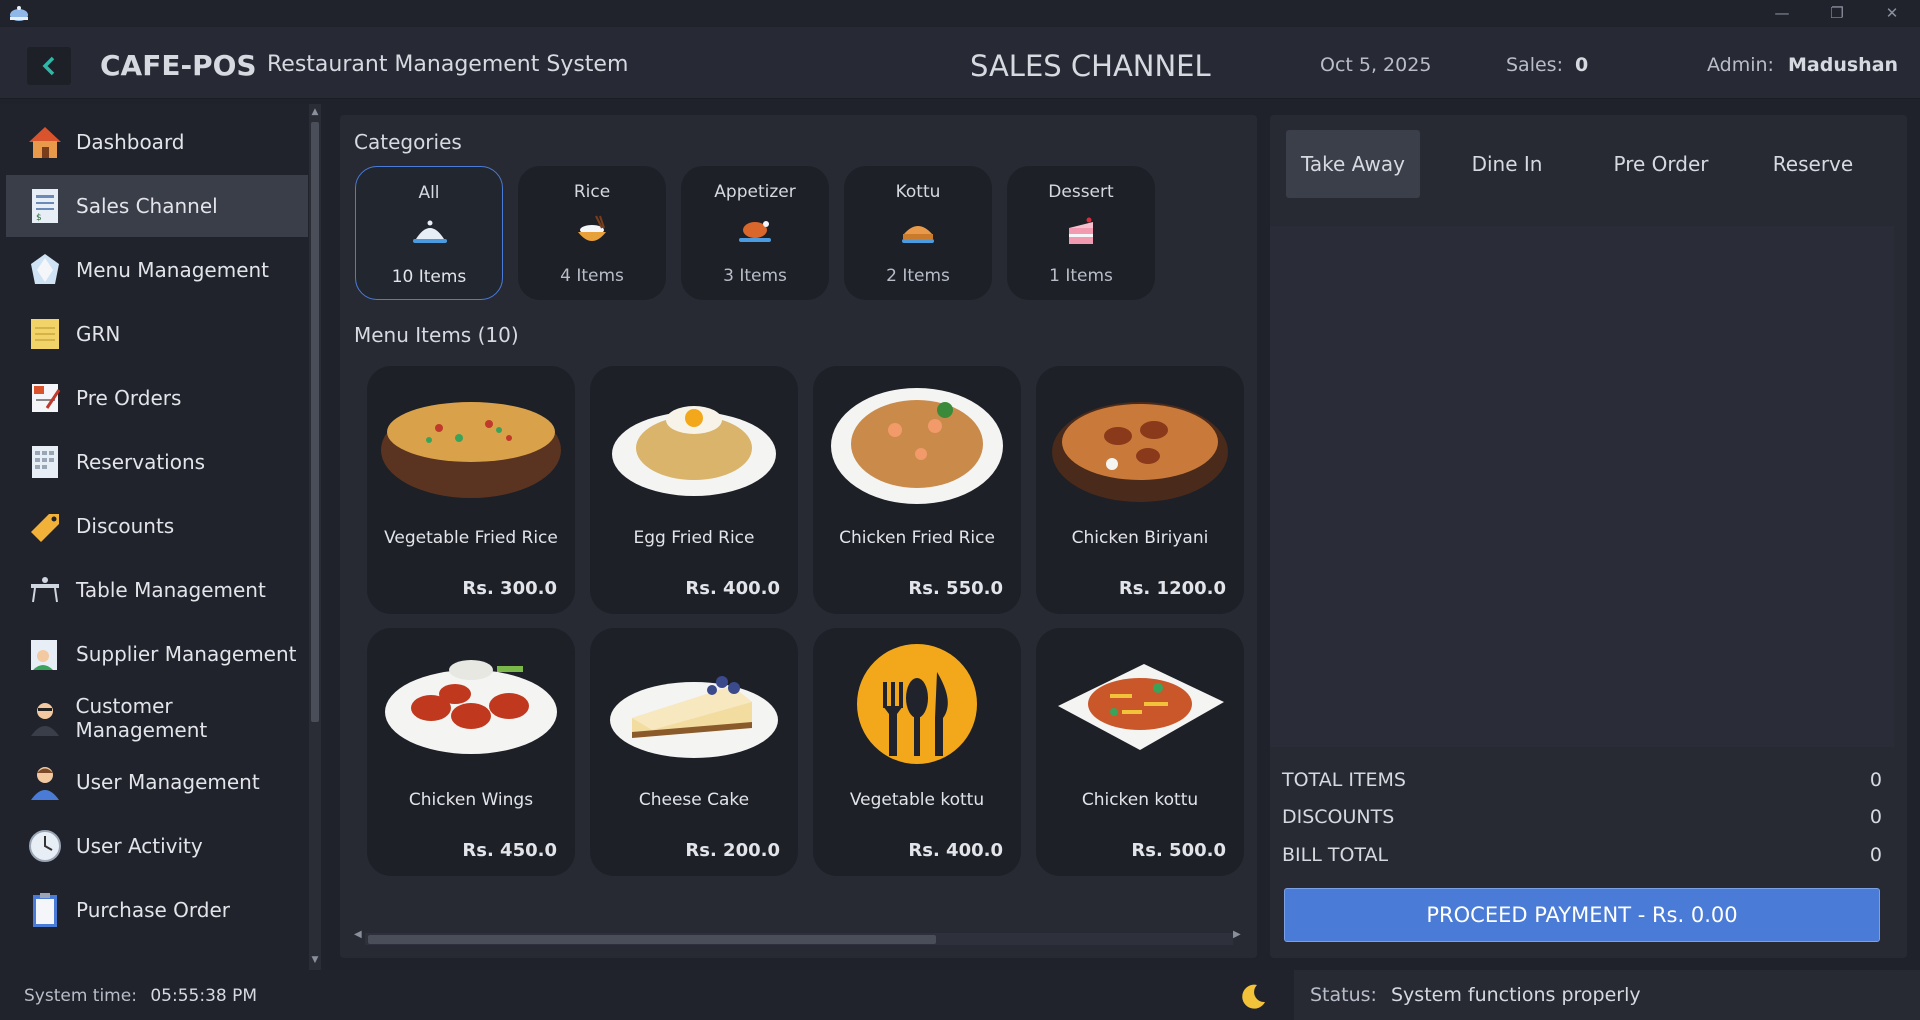  Describe the element at coordinates (592, 233) in the screenshot. I see `category-rice: Rice 4 Items` at that location.